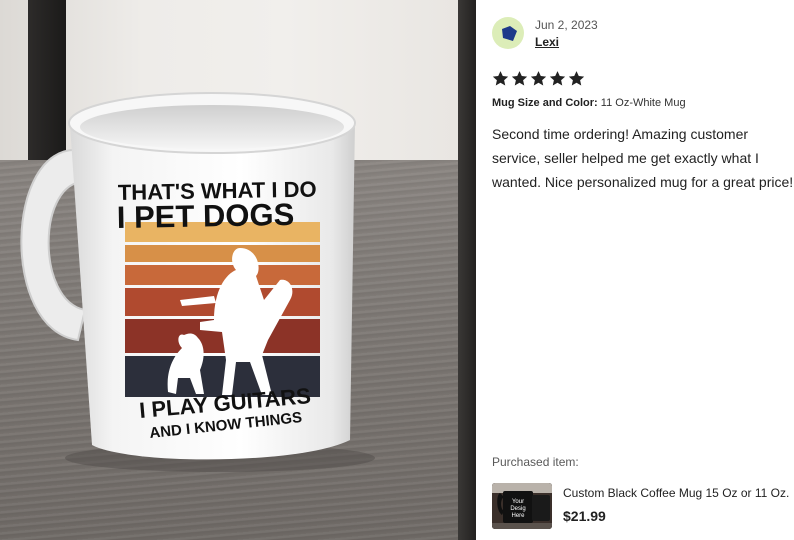 This screenshot has height=540, width=794. I want to click on reviewer-name-link: Lexi, so click(547, 42).